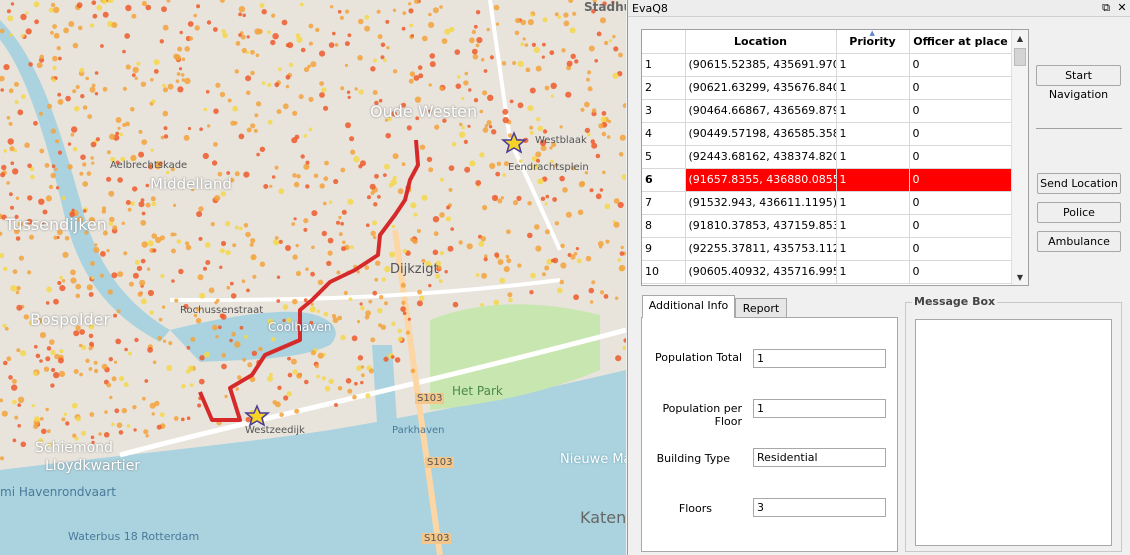  I want to click on table-row: 8 (91810.37853, 437159.8535) 1 0, so click(827, 226).